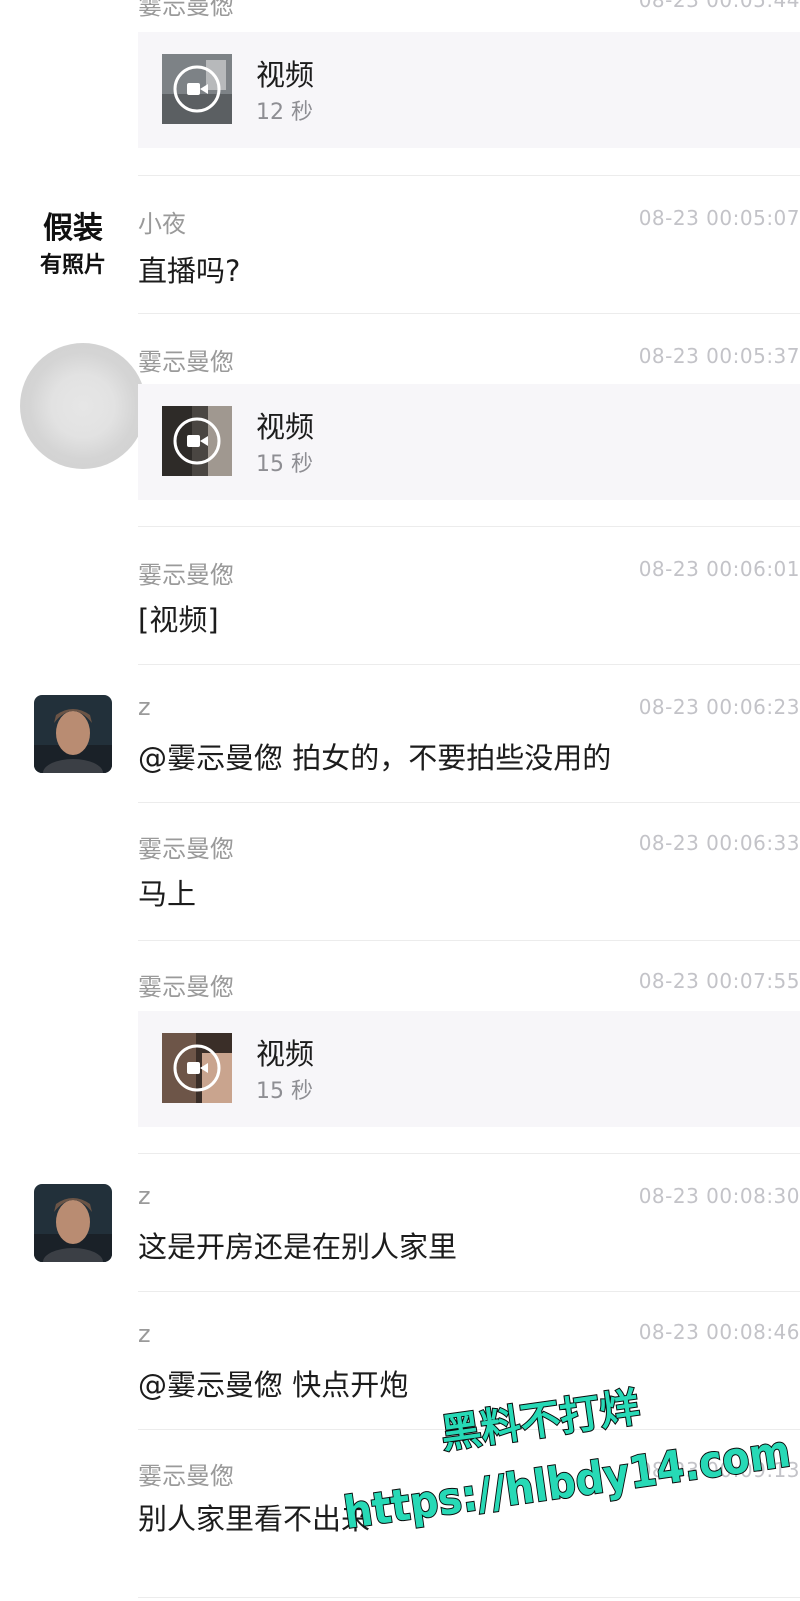  I want to click on message-time: 08-23 00:06:01, so click(719, 569).